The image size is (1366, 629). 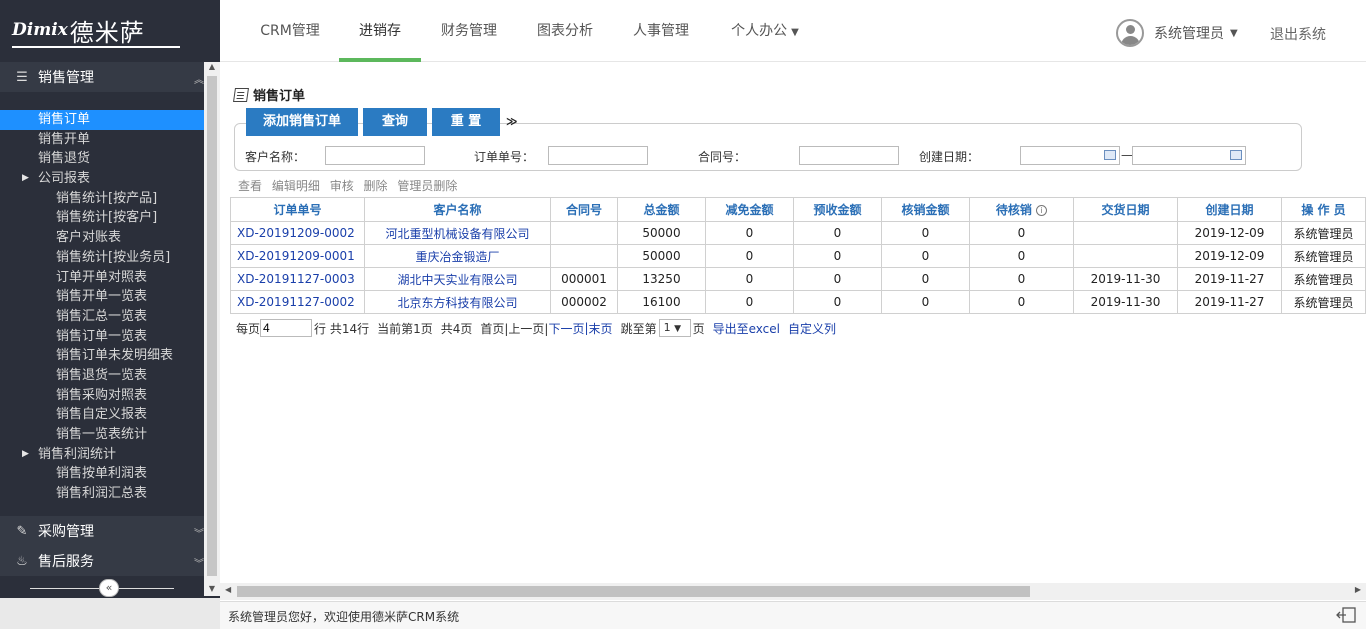 I want to click on scroll-up-icon: ▲, so click(x=212, y=68).